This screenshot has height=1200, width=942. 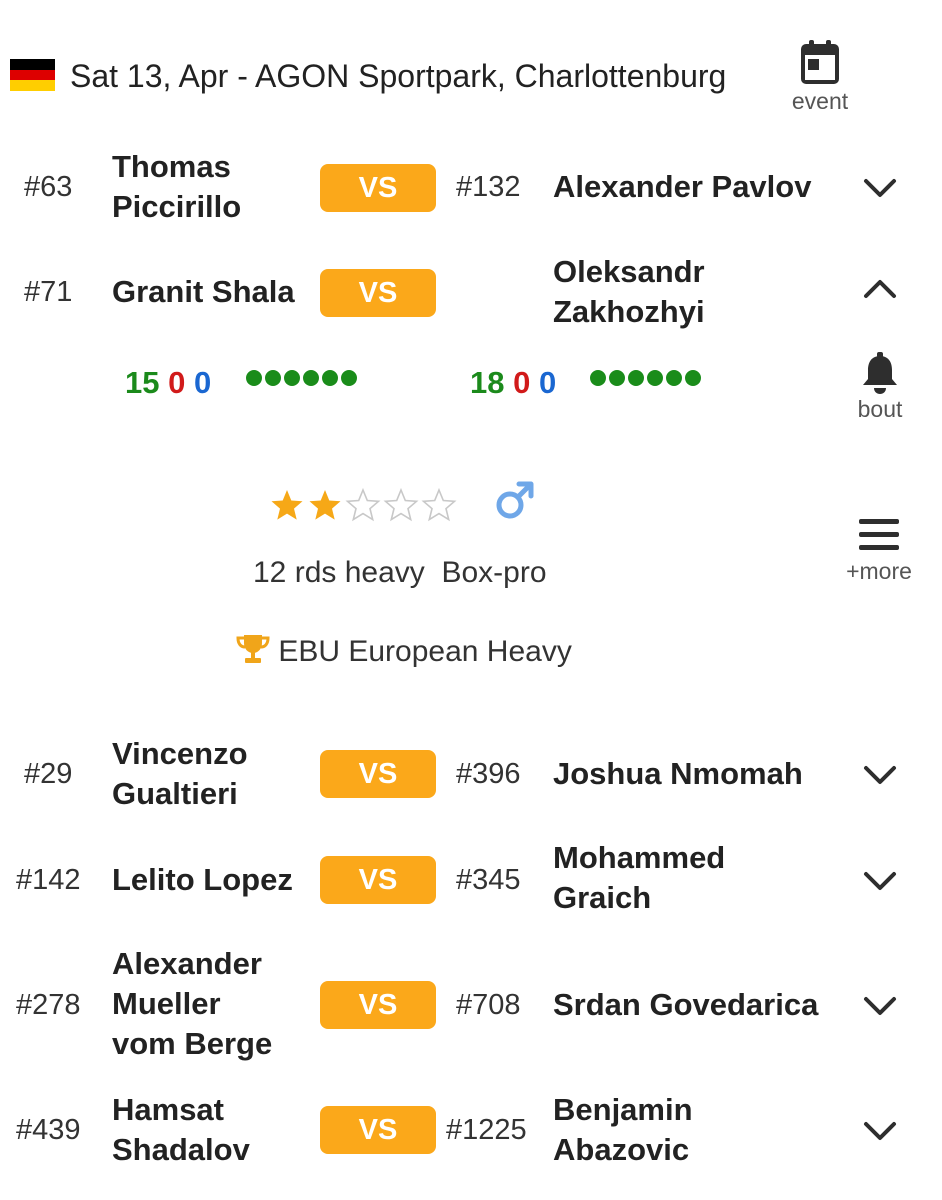 What do you see at coordinates (48, 187) in the screenshot?
I see `rank-a: #63` at bounding box center [48, 187].